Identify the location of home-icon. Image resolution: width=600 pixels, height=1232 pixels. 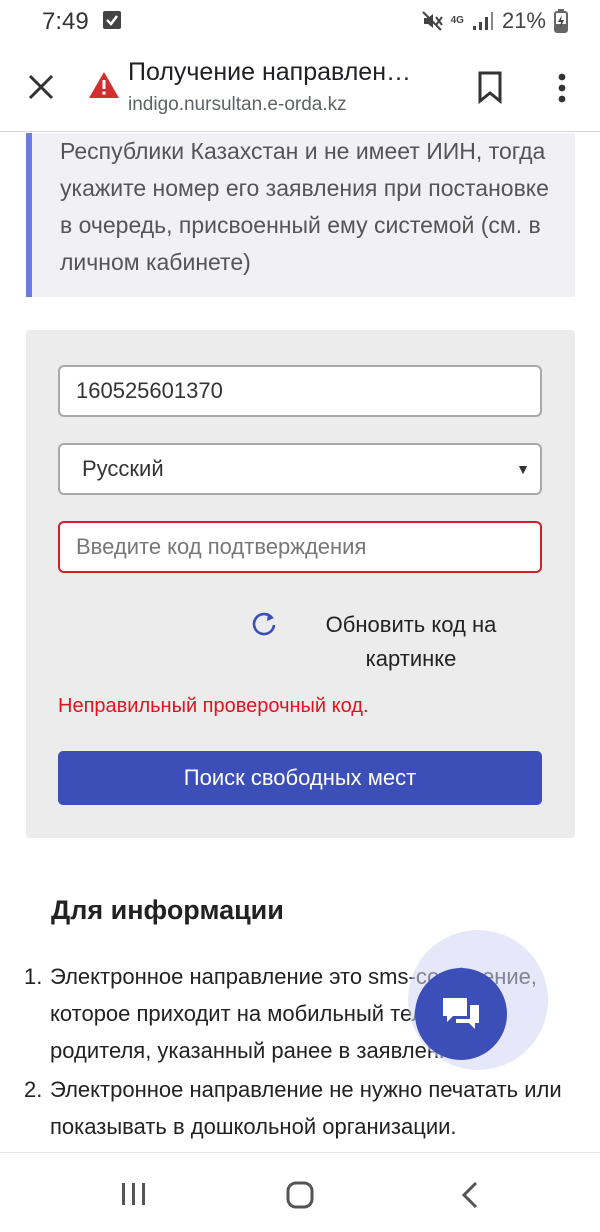
(300, 1195).